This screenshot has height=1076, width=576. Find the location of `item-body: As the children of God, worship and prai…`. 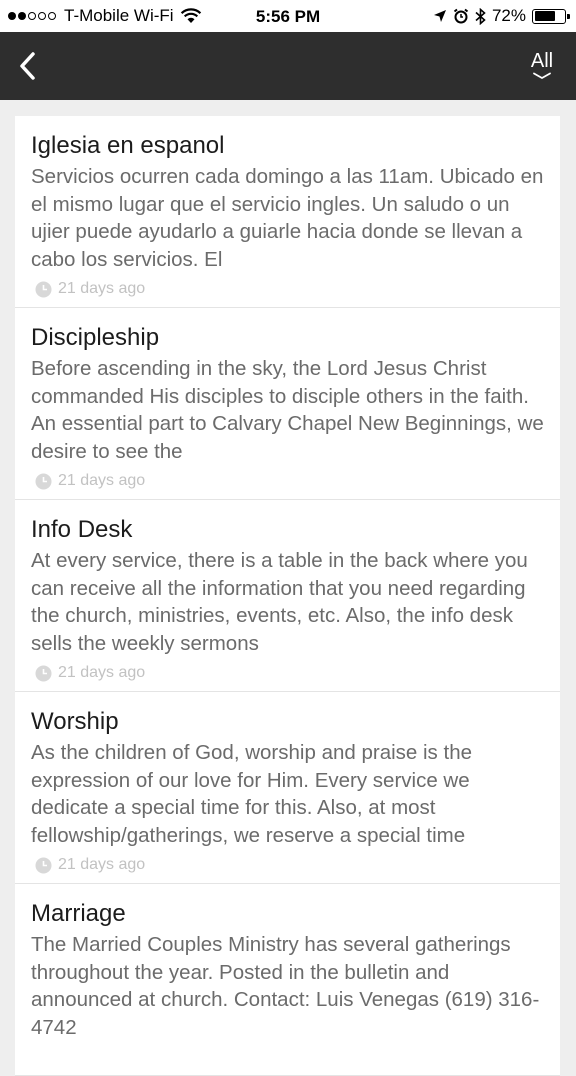

item-body: As the children of God, worship and prai… is located at coordinates (251, 794).